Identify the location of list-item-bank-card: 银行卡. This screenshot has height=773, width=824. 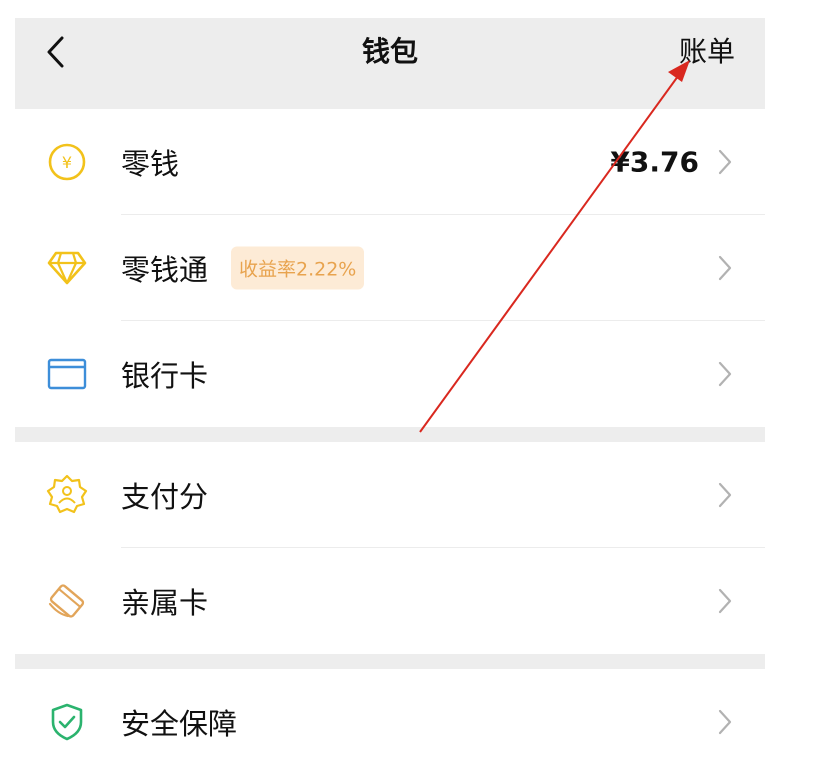
(390, 374).